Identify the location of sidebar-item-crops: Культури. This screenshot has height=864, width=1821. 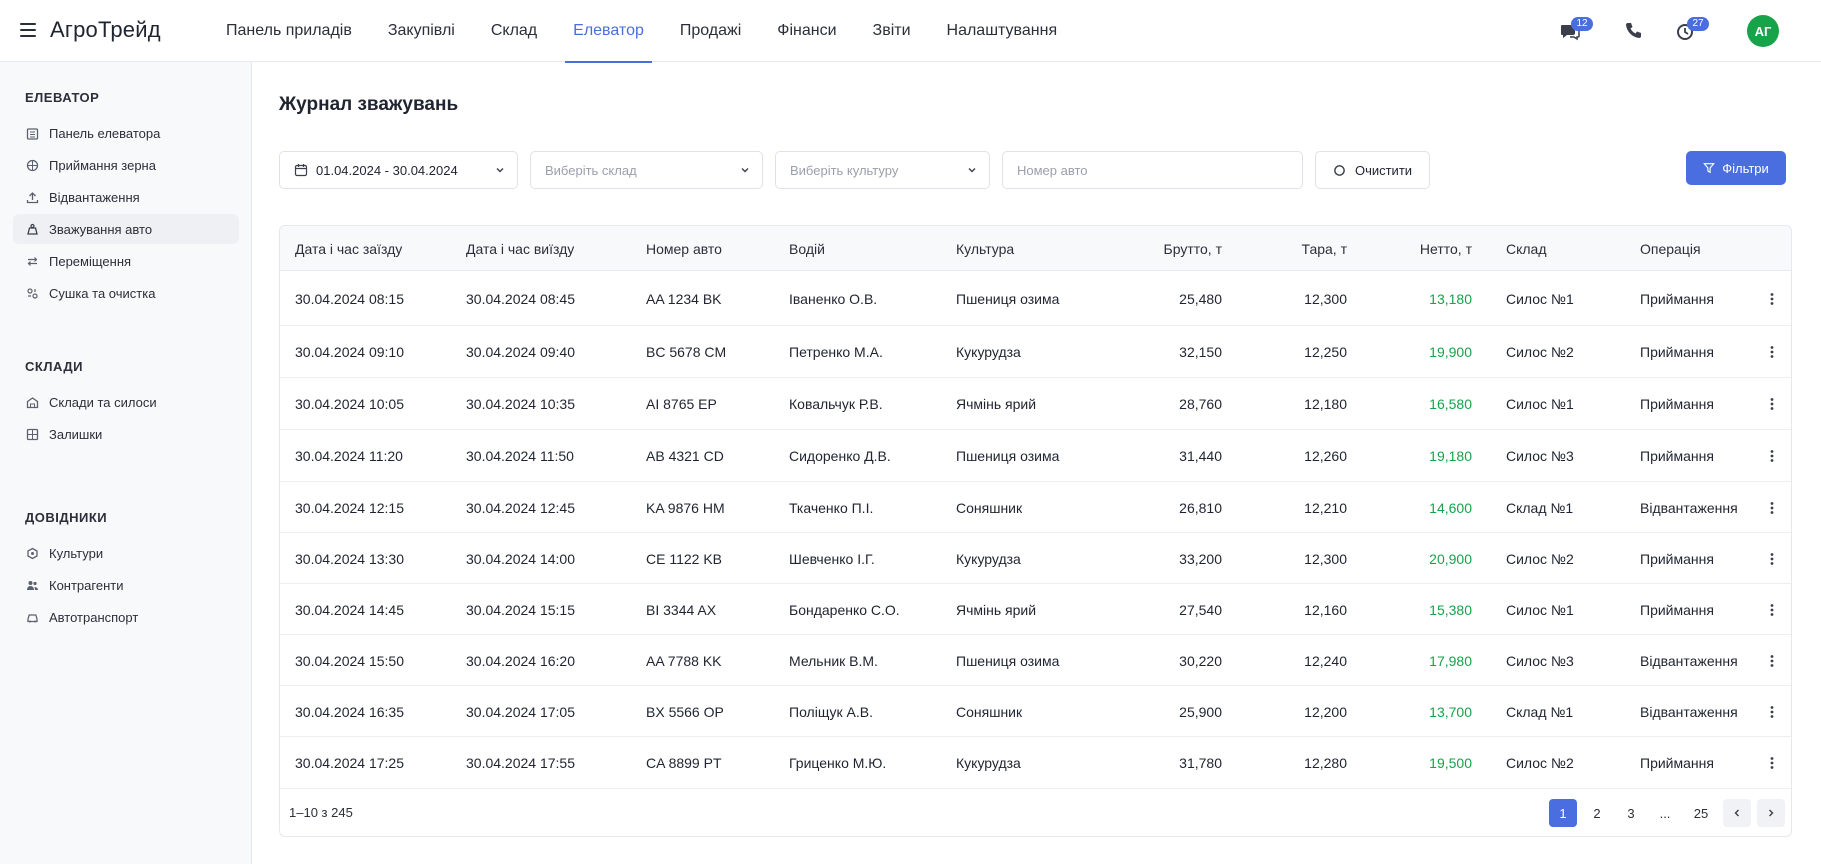
(126, 553).